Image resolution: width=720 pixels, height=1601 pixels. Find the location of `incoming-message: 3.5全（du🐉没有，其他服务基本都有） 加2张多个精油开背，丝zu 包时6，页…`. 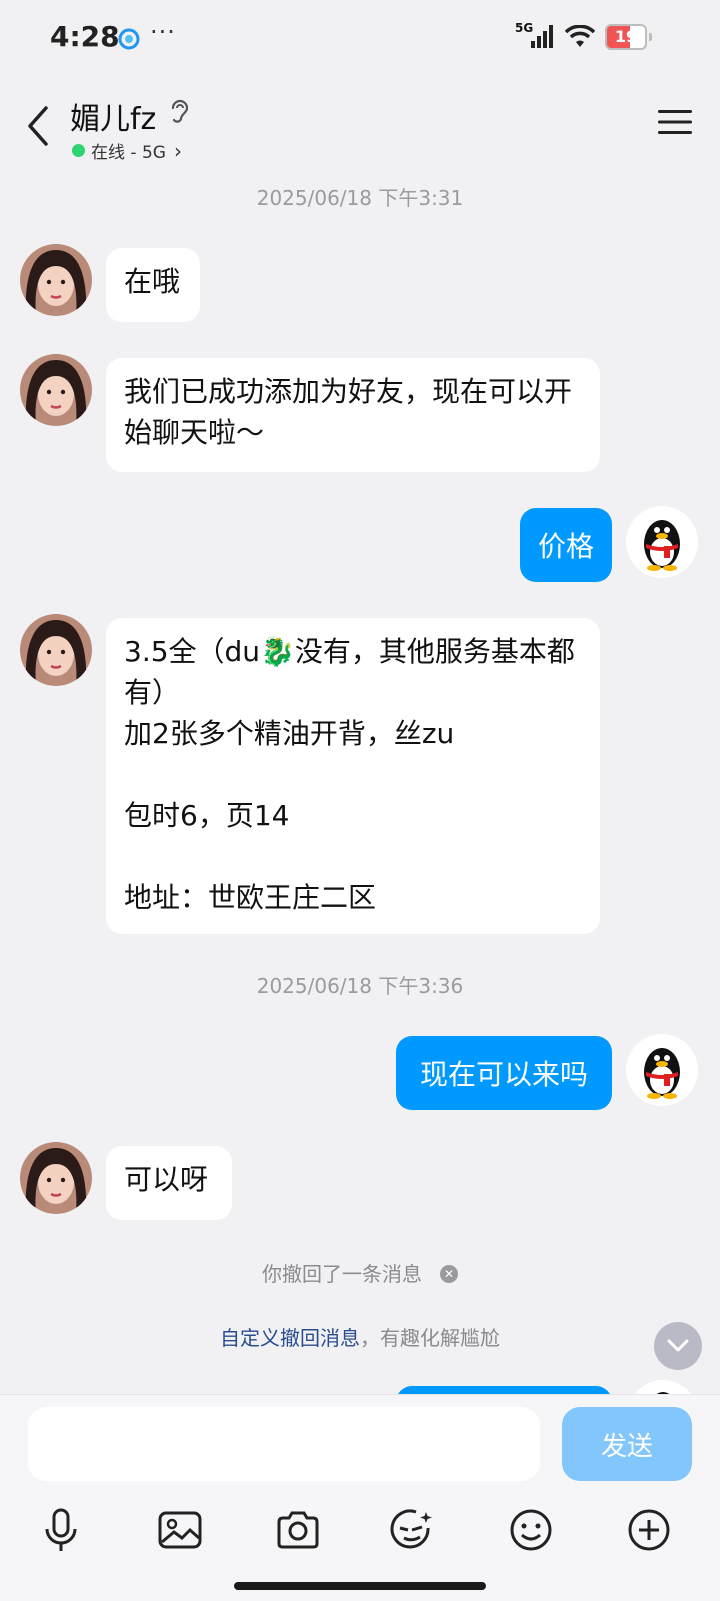

incoming-message: 3.5全（du🐉没有，其他服务基本都有） 加2张多个精油开背，丝zu 包时6，页… is located at coordinates (353, 776).